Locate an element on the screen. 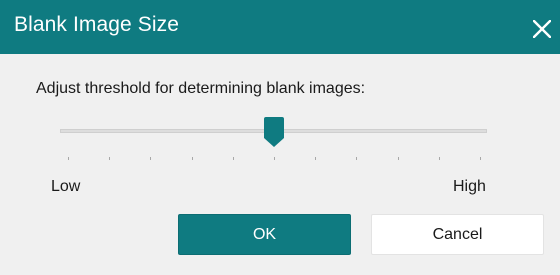 The width and height of the screenshot is (560, 275). cancel-button: Cancel is located at coordinates (457, 234).